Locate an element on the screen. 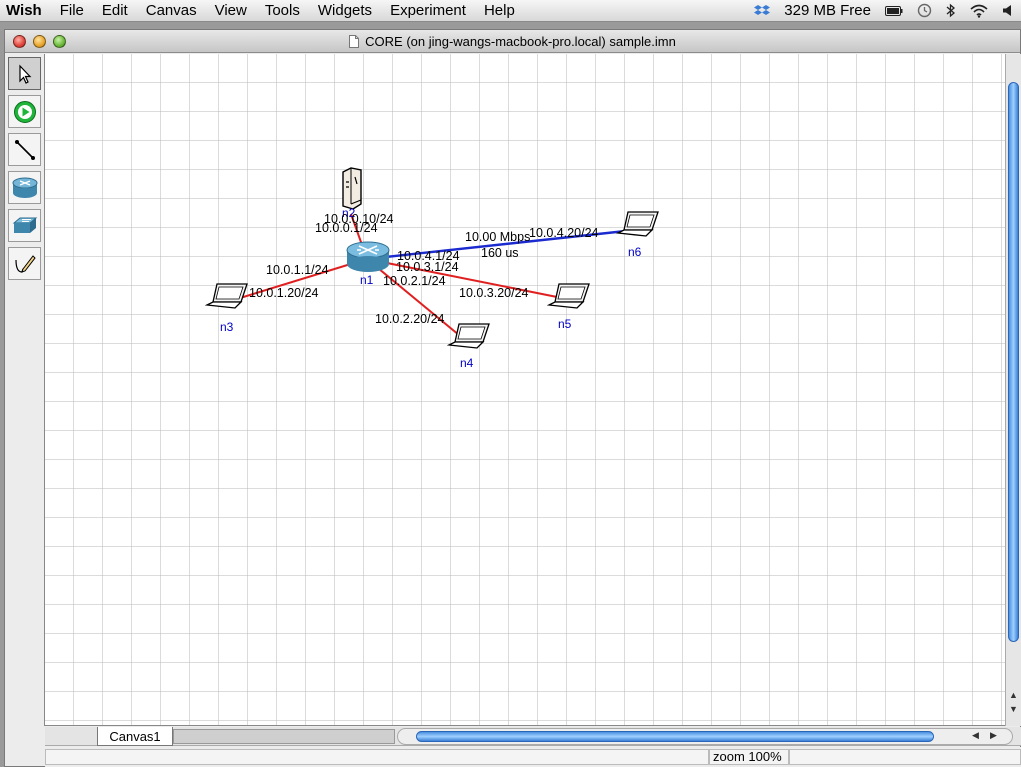 This screenshot has width=1021, height=767. arrow-cursor-icon is located at coordinates (24, 74).